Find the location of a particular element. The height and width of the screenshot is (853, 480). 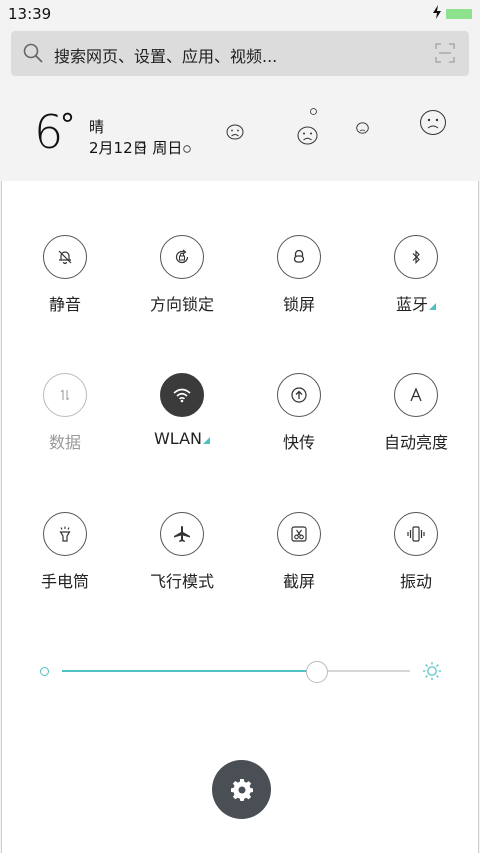

scan-icon is located at coordinates (445, 53).